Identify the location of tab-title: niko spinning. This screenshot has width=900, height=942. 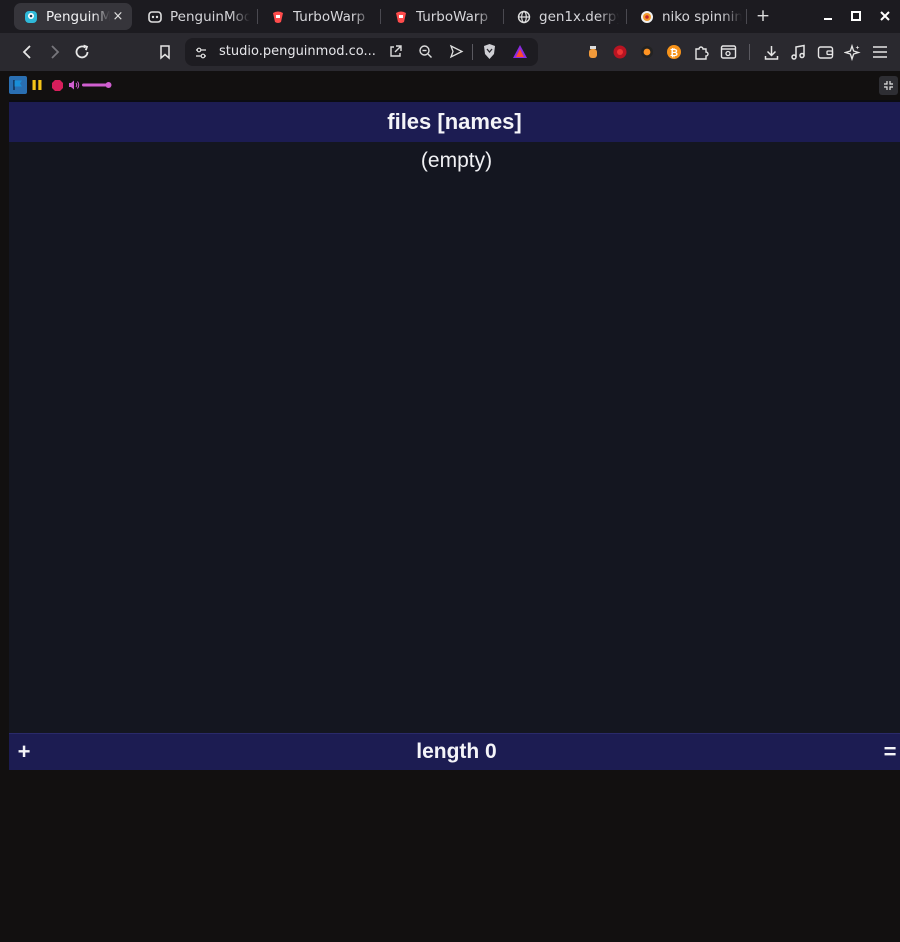
(702, 16).